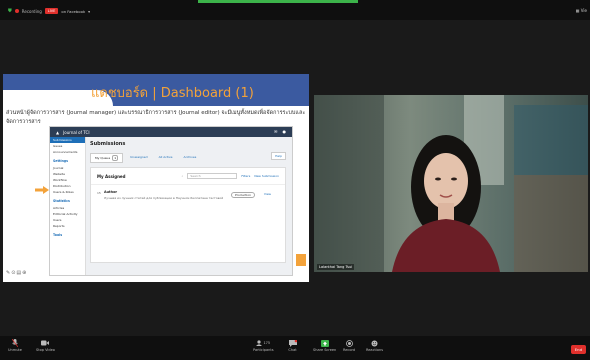 This screenshot has height=360, width=590. I want to click on sidebar-section-header: Settings, so click(61, 161).